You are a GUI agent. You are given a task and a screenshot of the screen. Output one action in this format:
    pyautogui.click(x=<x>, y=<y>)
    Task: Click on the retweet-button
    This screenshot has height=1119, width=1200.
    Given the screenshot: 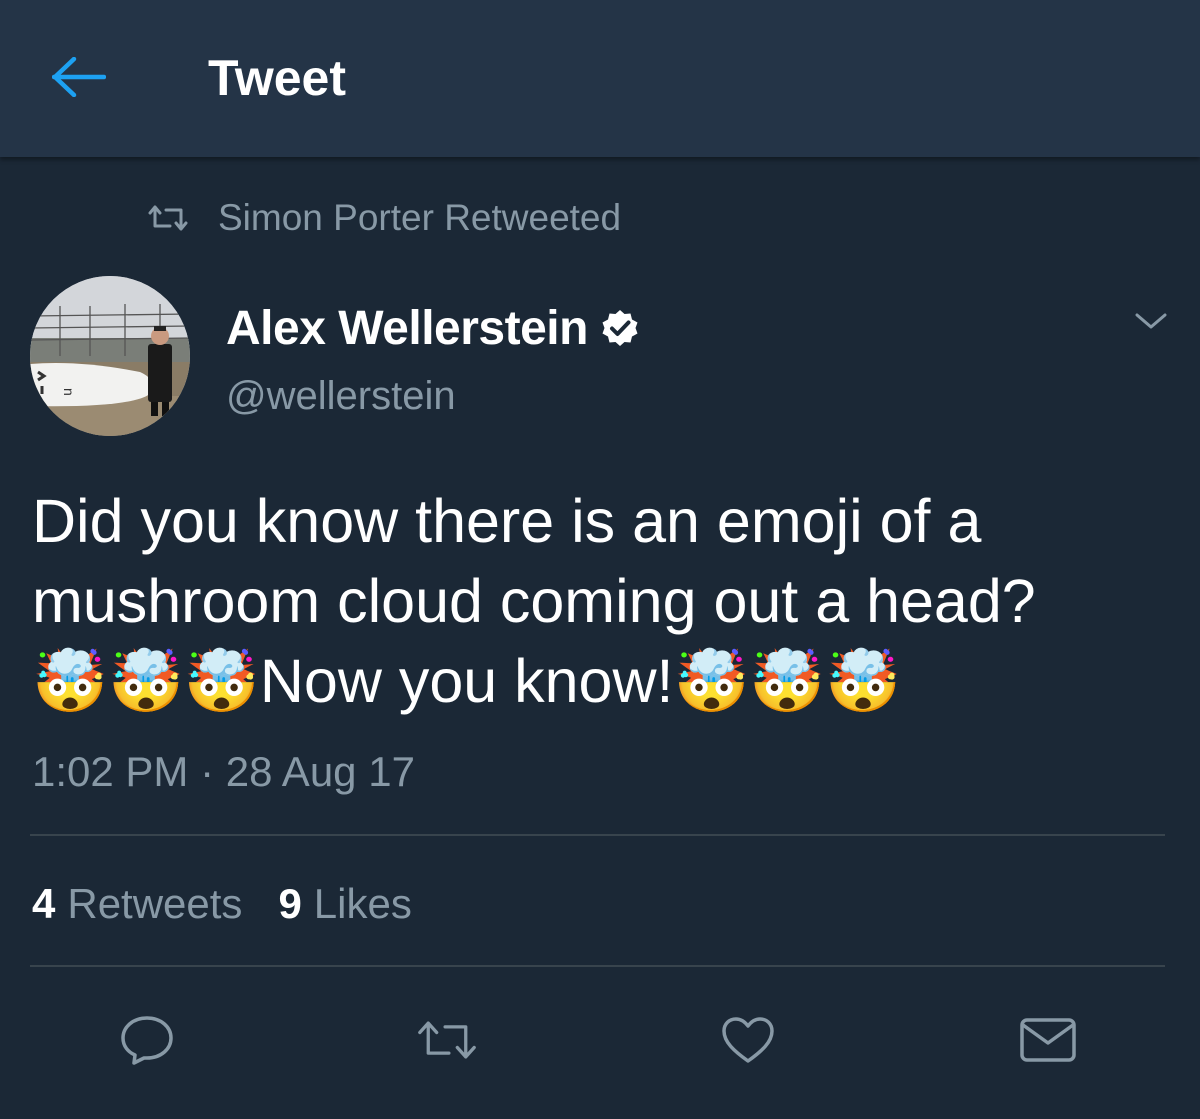 What is the action you would take?
    pyautogui.click(x=447, y=1040)
    